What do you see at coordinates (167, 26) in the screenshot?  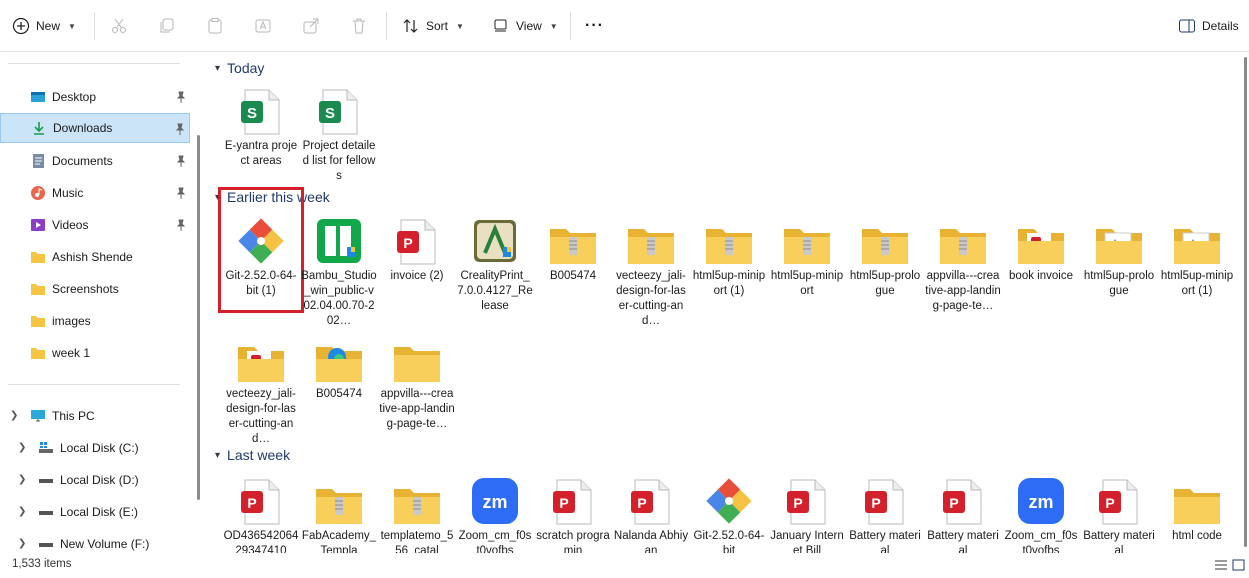 I see `copy-button` at bounding box center [167, 26].